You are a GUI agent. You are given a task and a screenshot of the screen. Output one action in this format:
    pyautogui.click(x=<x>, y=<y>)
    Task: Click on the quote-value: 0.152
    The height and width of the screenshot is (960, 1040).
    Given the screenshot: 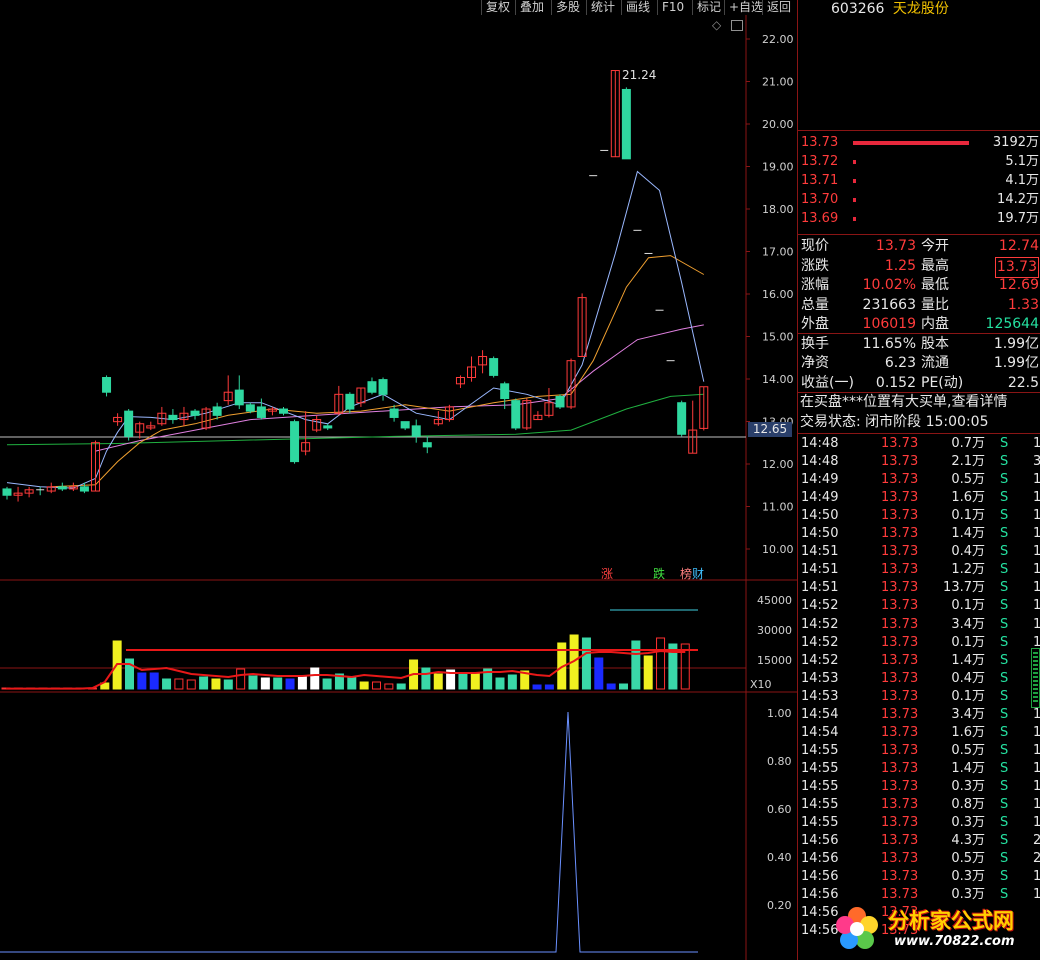 What is the action you would take?
    pyautogui.click(x=895, y=382)
    